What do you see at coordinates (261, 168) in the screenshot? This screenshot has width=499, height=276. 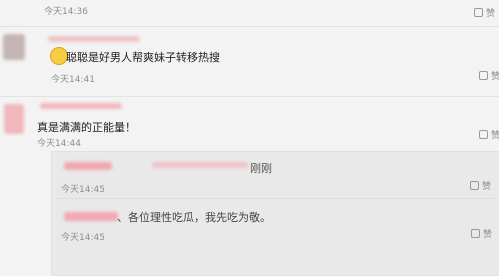 I see `reply-text: 刚刚` at bounding box center [261, 168].